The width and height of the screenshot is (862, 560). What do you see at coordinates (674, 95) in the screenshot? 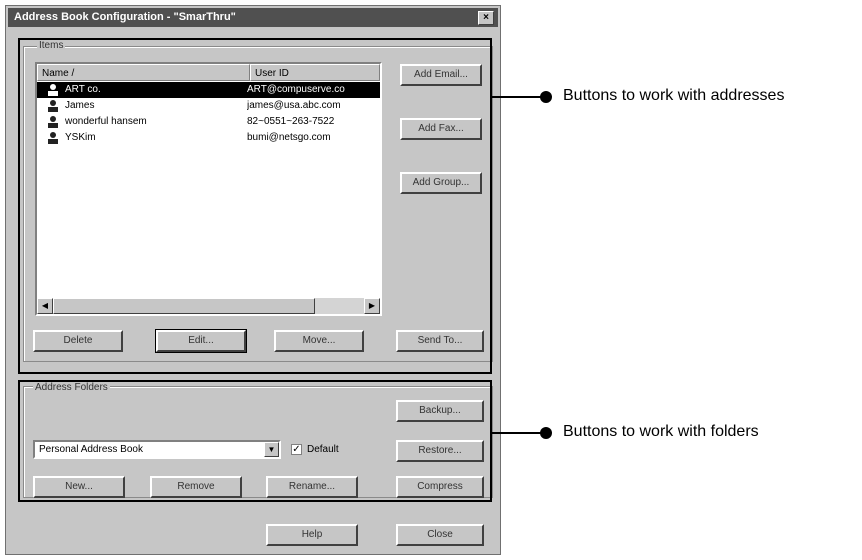
I see `addresses-callout-text: Buttons to work with addresses` at bounding box center [674, 95].